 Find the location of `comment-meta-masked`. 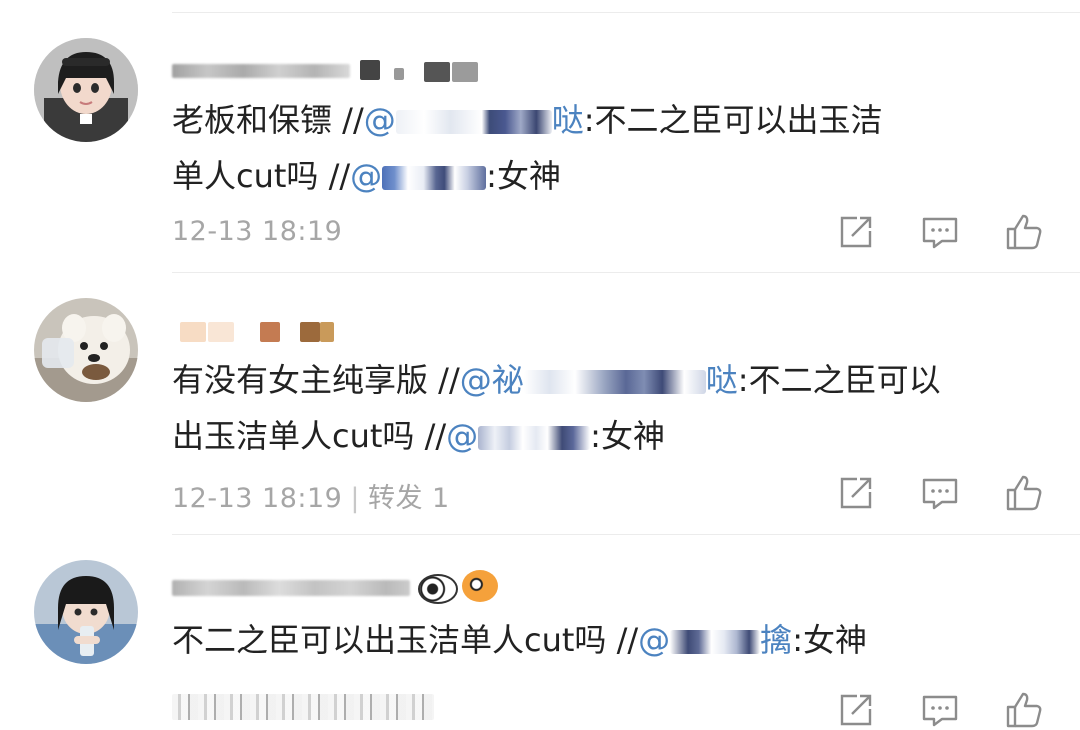

comment-meta-masked is located at coordinates (307, 706).